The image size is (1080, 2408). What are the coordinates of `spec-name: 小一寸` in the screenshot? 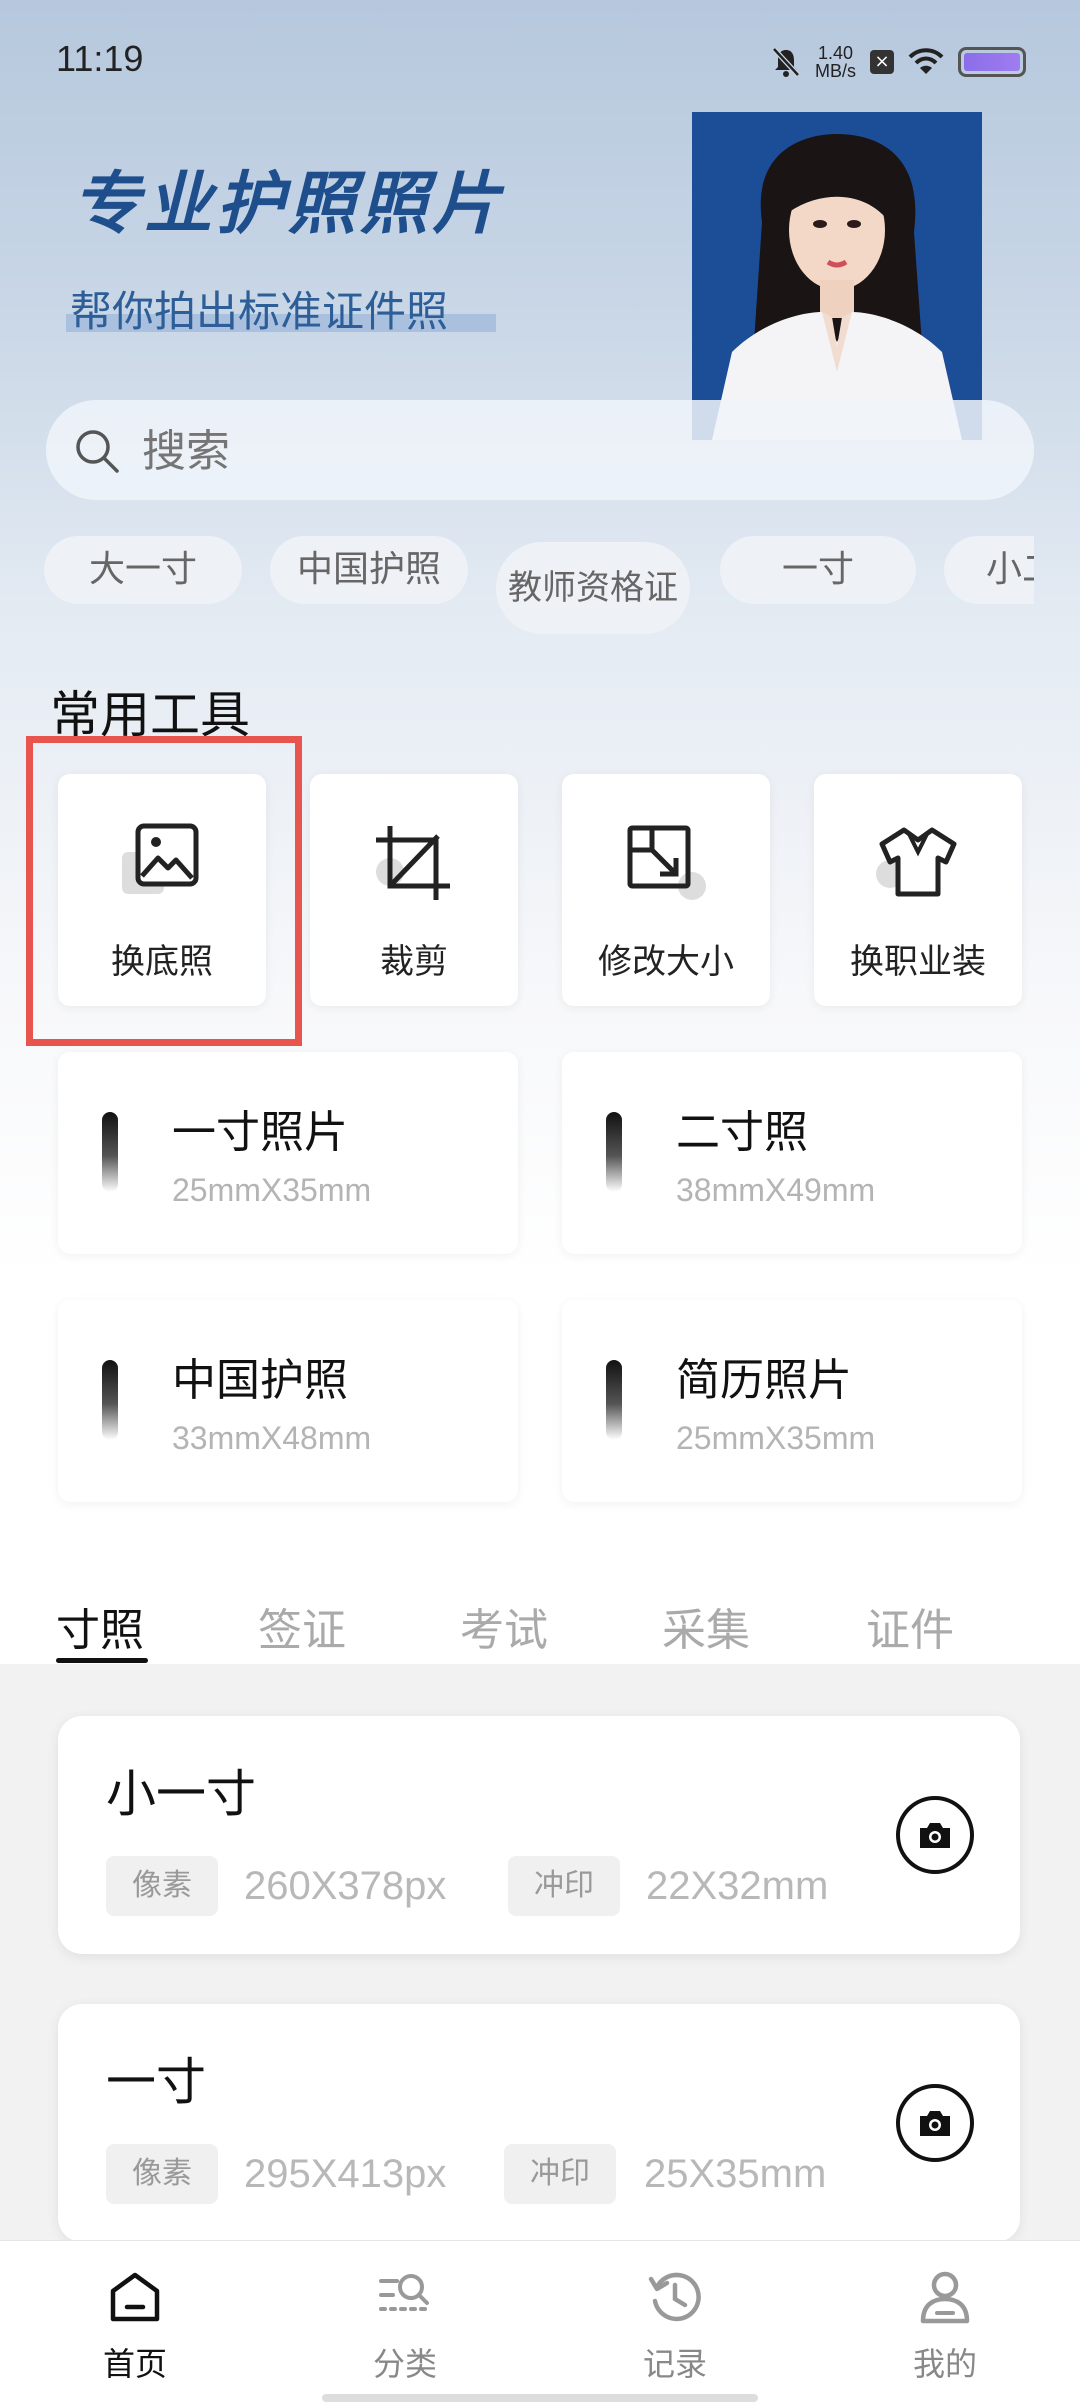 It's located at (181, 1794).